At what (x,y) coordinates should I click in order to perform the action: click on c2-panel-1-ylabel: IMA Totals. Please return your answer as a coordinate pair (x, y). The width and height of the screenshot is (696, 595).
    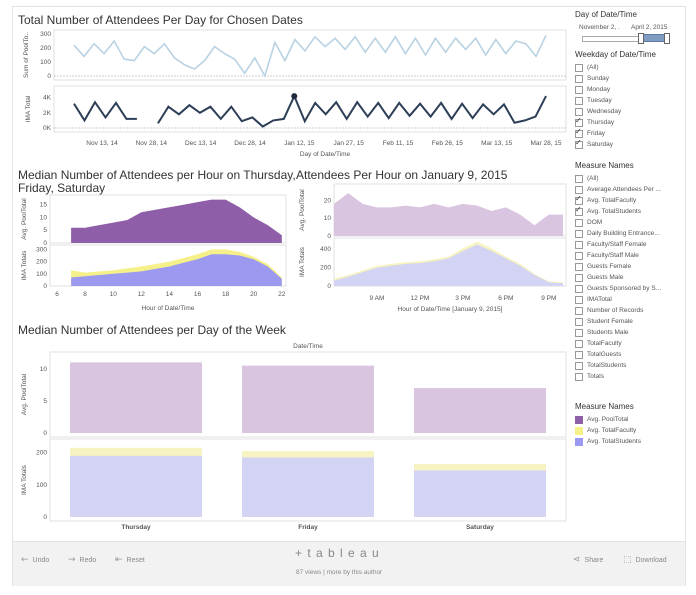
    Looking at the image, I should click on (24, 265).